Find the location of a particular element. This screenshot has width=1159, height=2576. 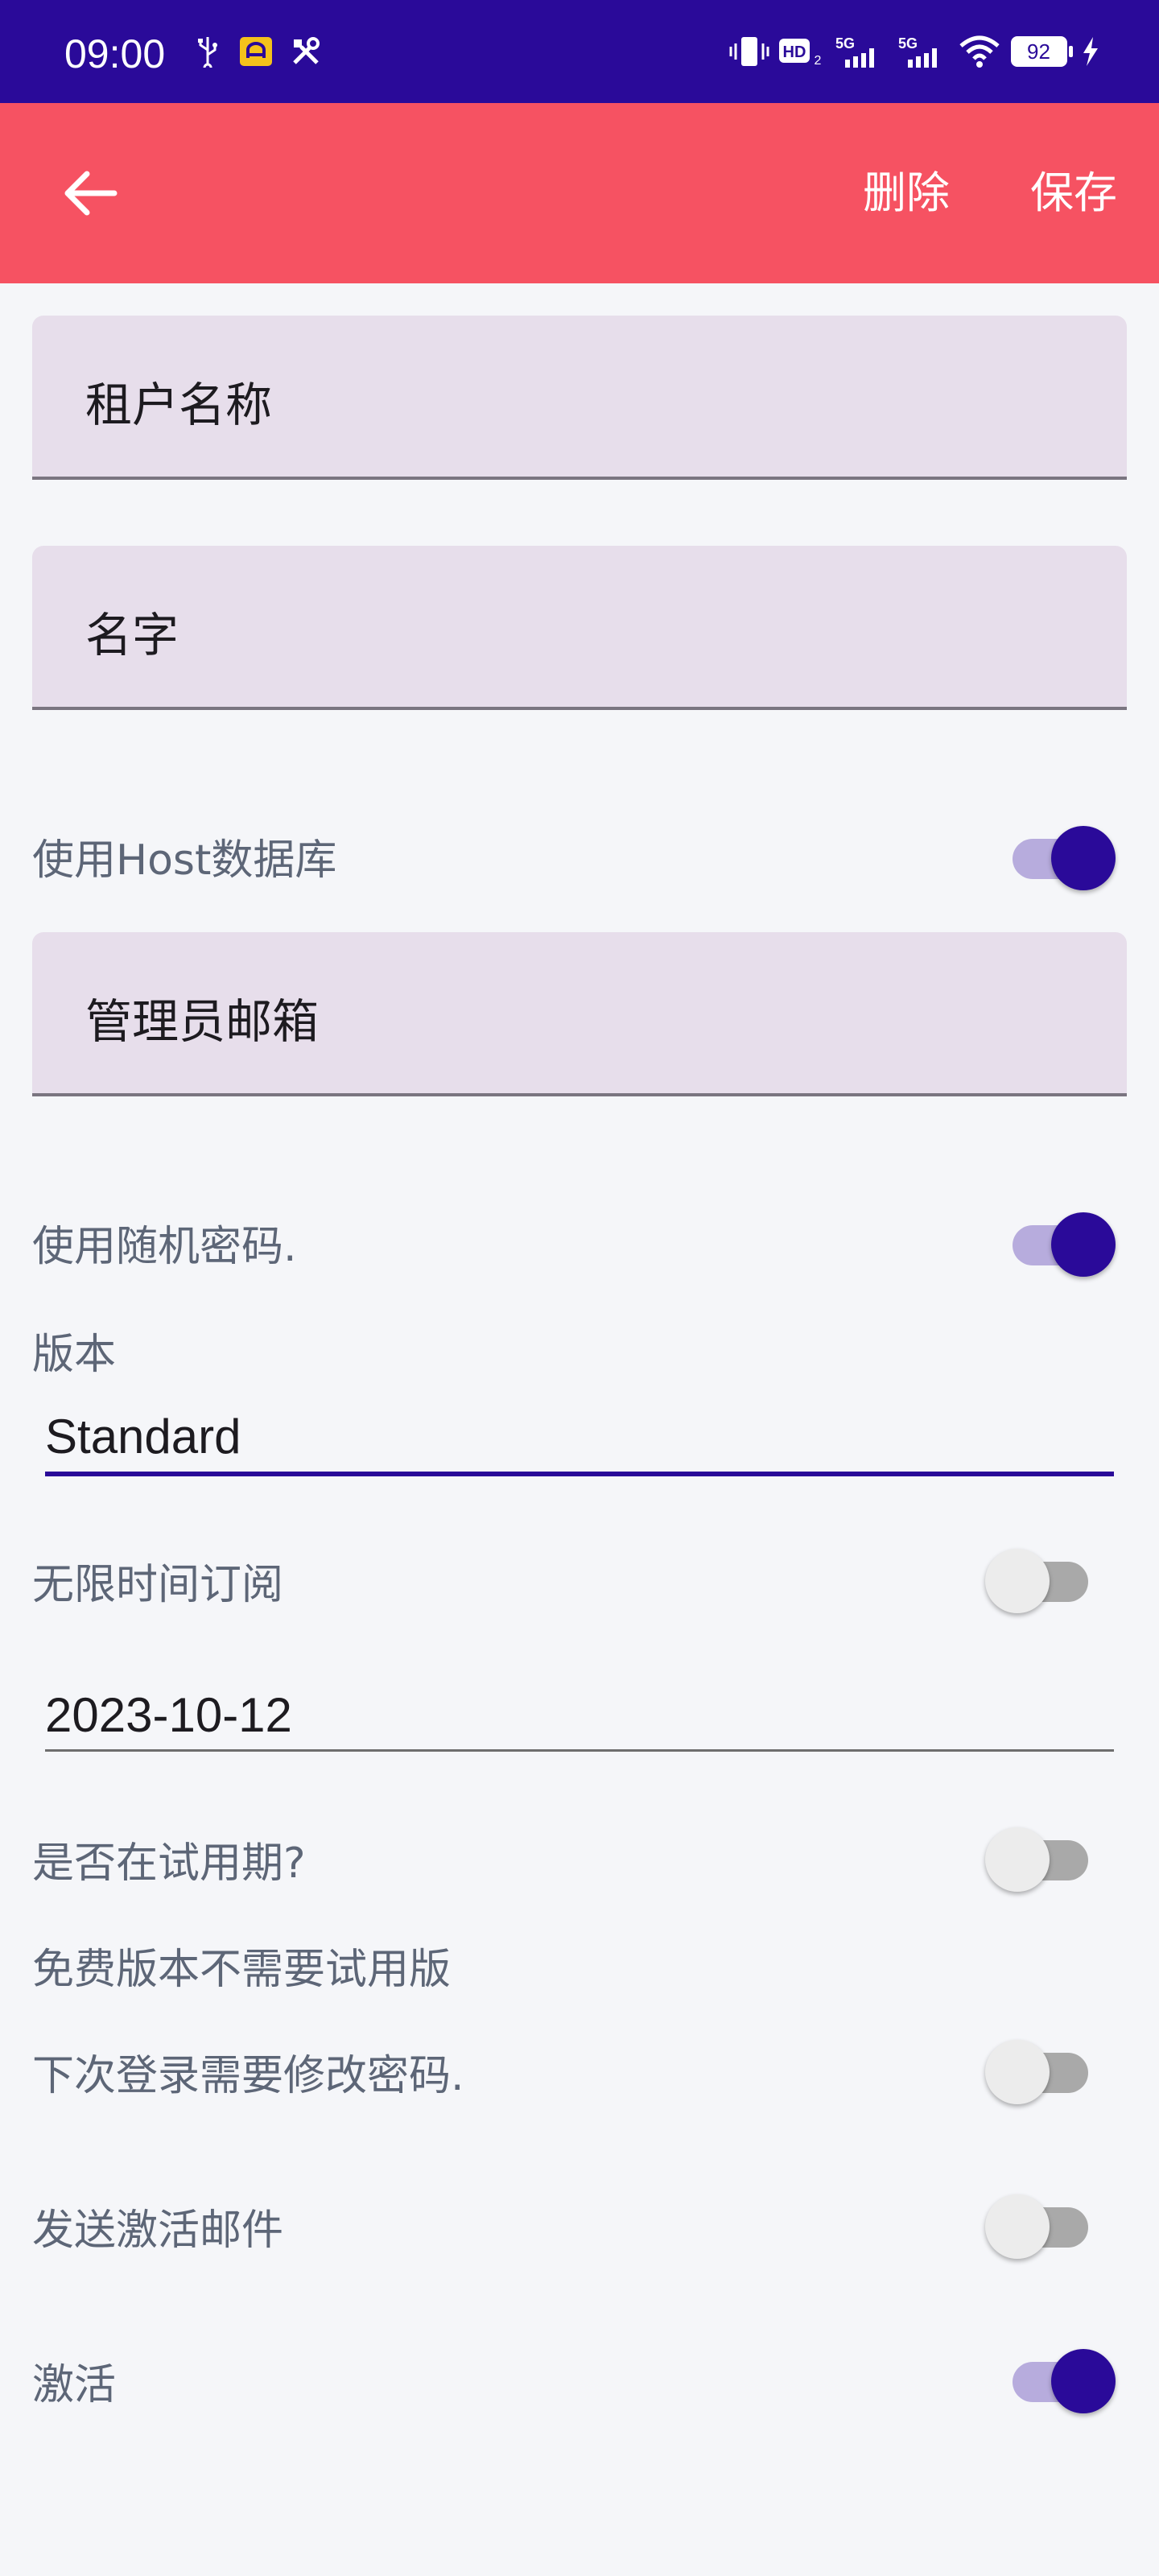

use-host-db-label: 使用Host数据库 is located at coordinates (184, 860).